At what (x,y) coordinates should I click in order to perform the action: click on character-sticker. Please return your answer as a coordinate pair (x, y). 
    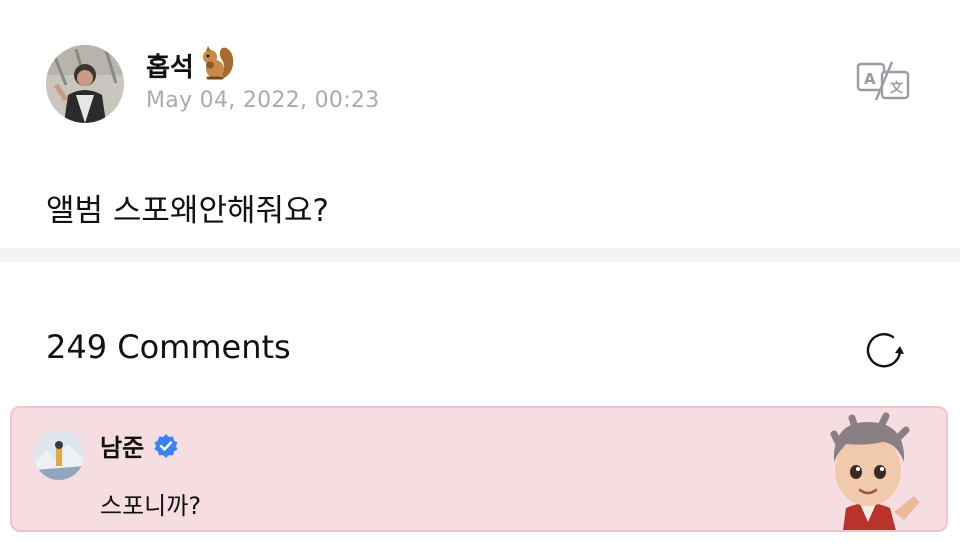
    Looking at the image, I should click on (871, 471).